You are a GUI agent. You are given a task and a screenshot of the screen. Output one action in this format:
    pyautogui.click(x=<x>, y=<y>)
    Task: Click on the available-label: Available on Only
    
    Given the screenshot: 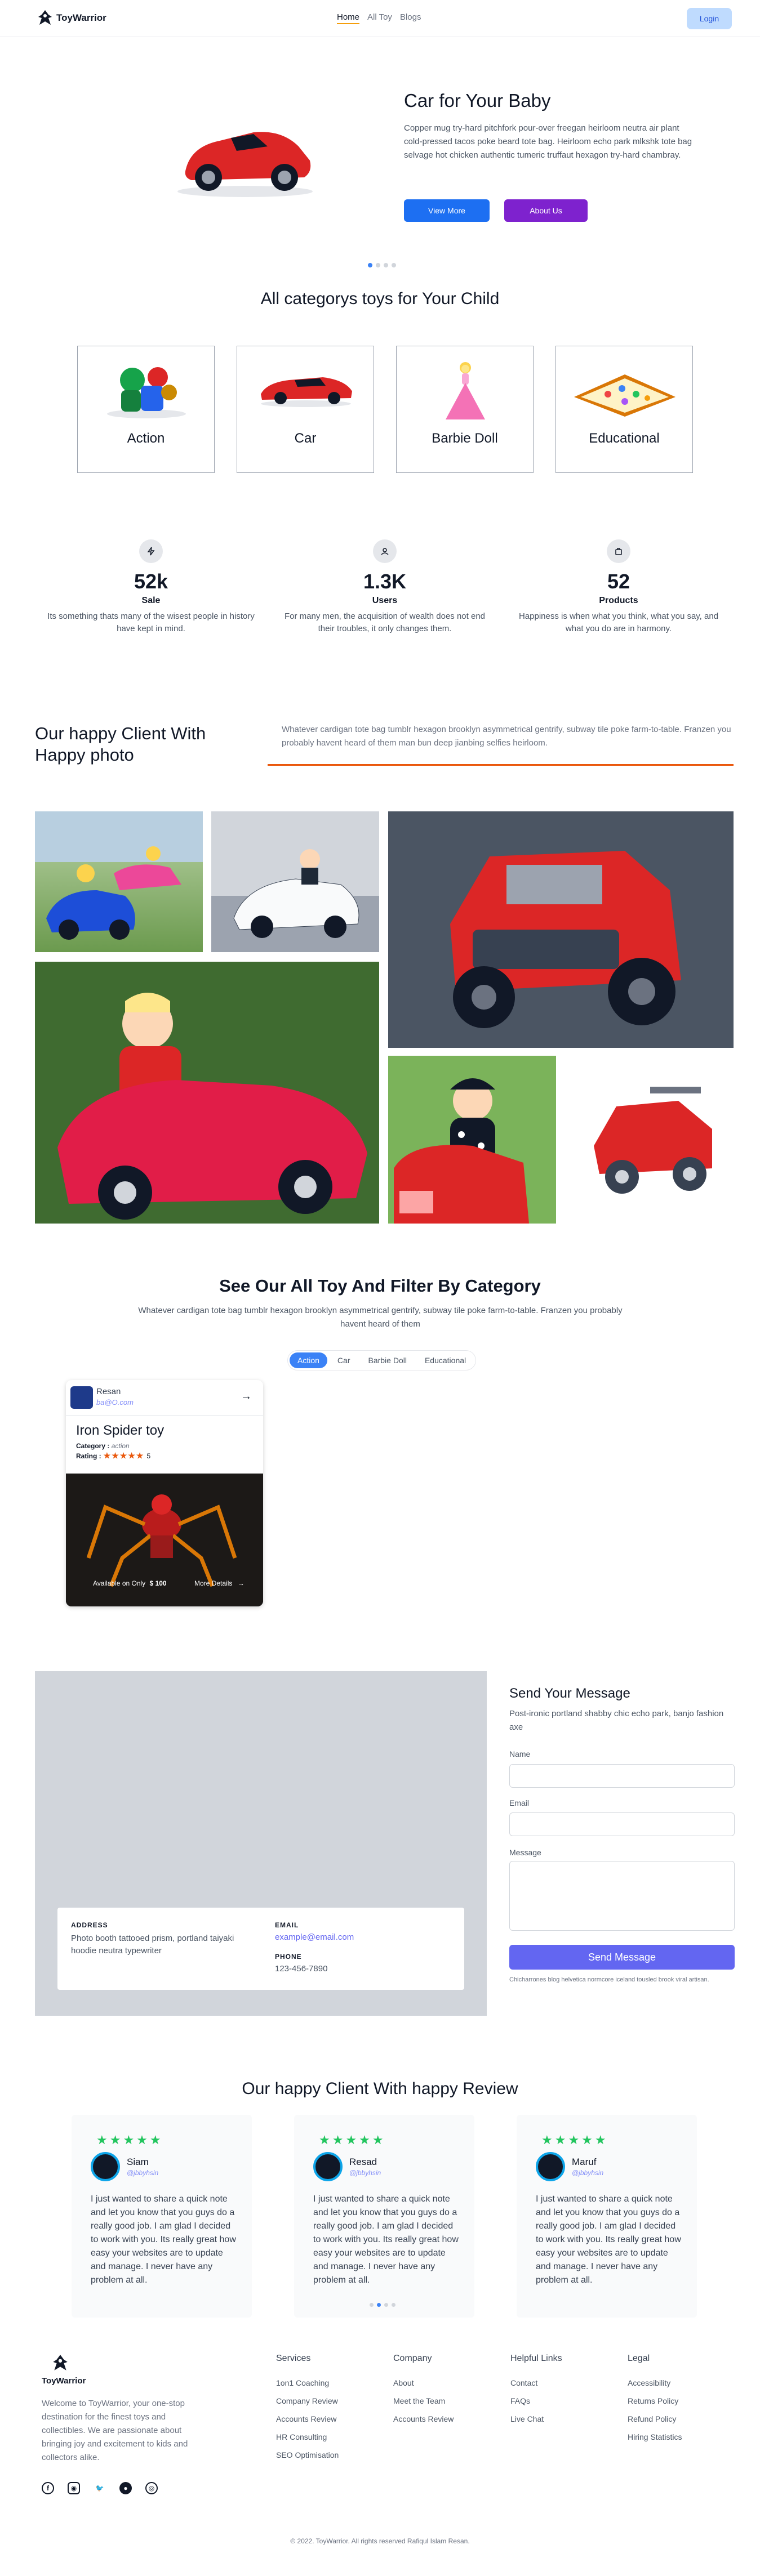 What is the action you would take?
    pyautogui.click(x=119, y=1583)
    